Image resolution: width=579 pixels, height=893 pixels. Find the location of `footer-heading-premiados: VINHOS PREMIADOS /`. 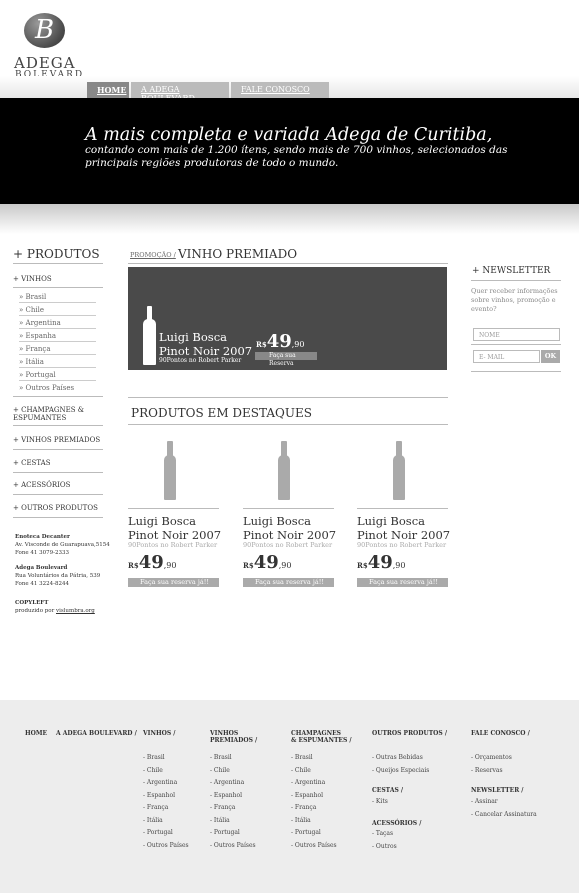

footer-heading-premiados: VINHOS PREMIADOS / is located at coordinates (233, 737).